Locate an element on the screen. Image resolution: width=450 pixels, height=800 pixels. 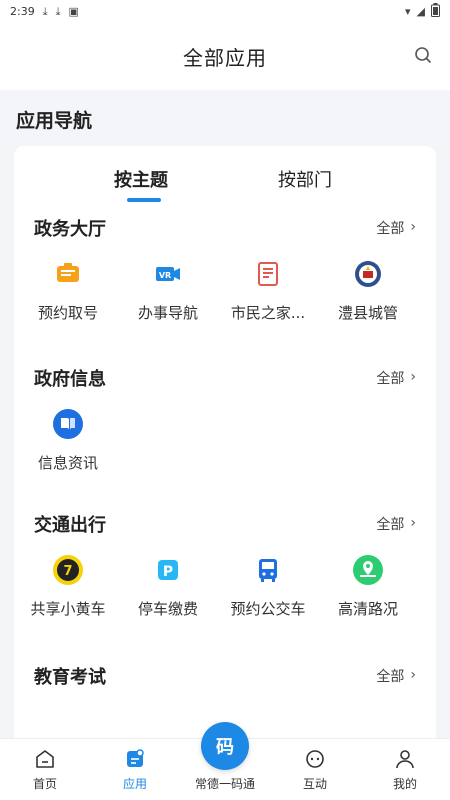
app-item-city-management: 澧县城管 is located at coordinates (368, 289).